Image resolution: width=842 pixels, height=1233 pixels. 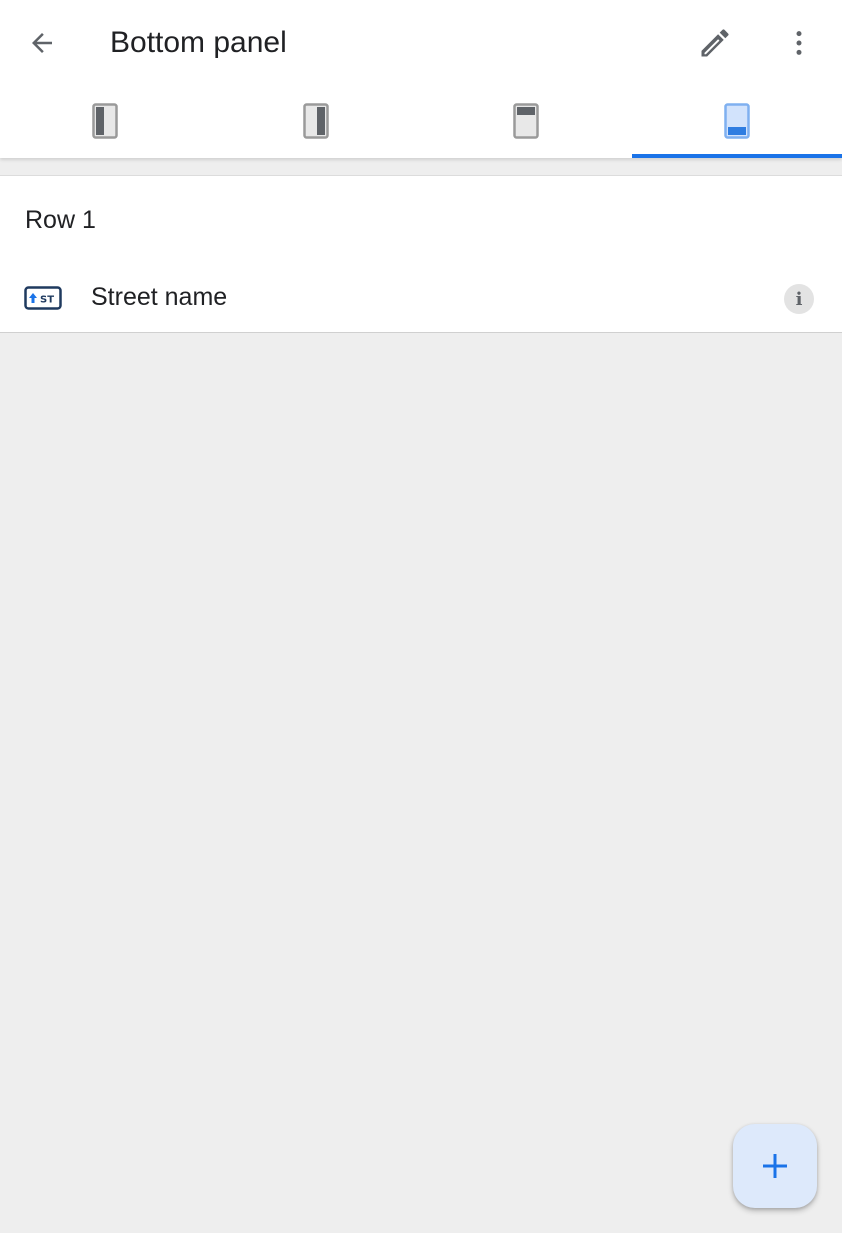 What do you see at coordinates (159, 297) in the screenshot?
I see `list-item-label: Street name` at bounding box center [159, 297].